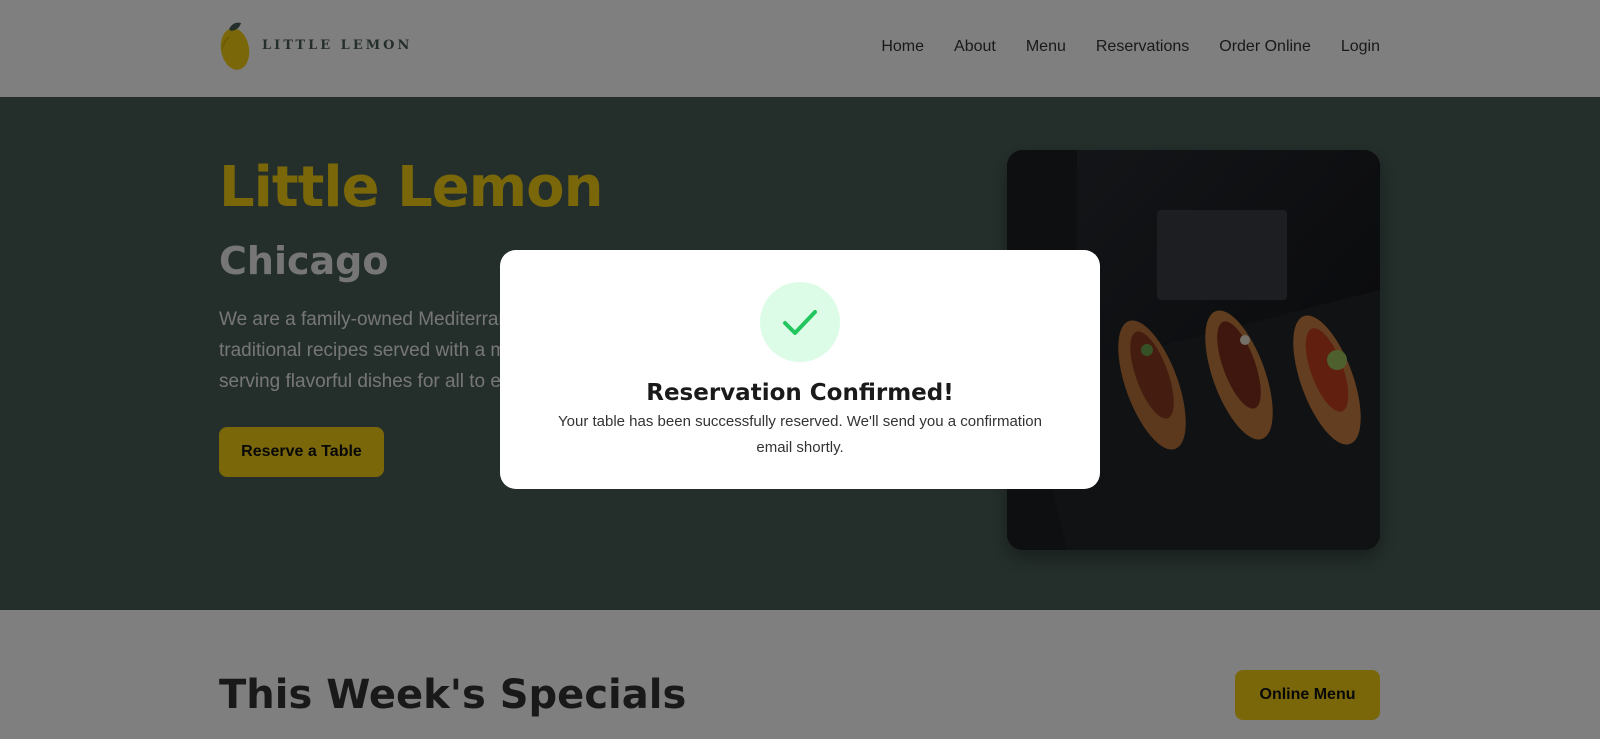  I want to click on success-badge, so click(800, 322).